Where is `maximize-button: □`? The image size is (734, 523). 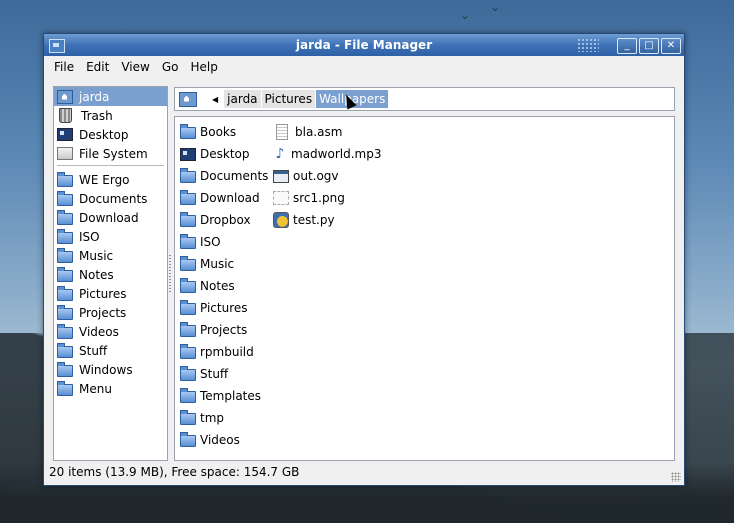
maximize-button: □ is located at coordinates (649, 46).